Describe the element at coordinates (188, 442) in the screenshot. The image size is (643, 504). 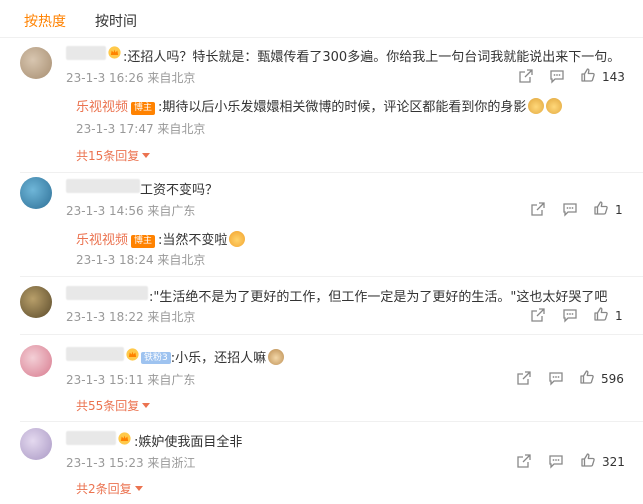
I see `comment-text: :嫉妒使我面目全非` at that location.